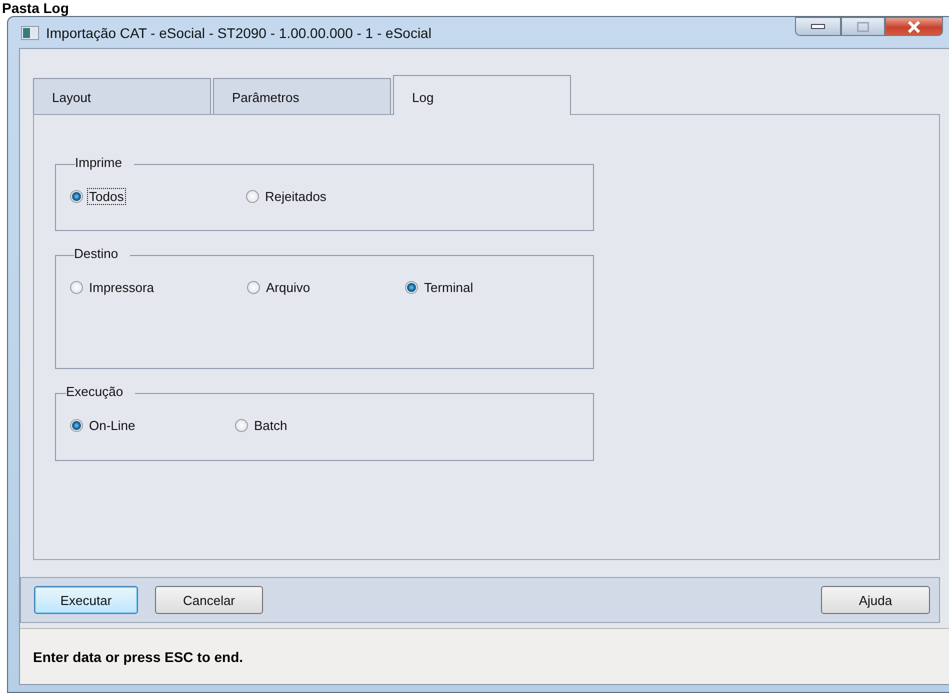  Describe the element at coordinates (30, 33) in the screenshot. I see `app-icon` at that location.